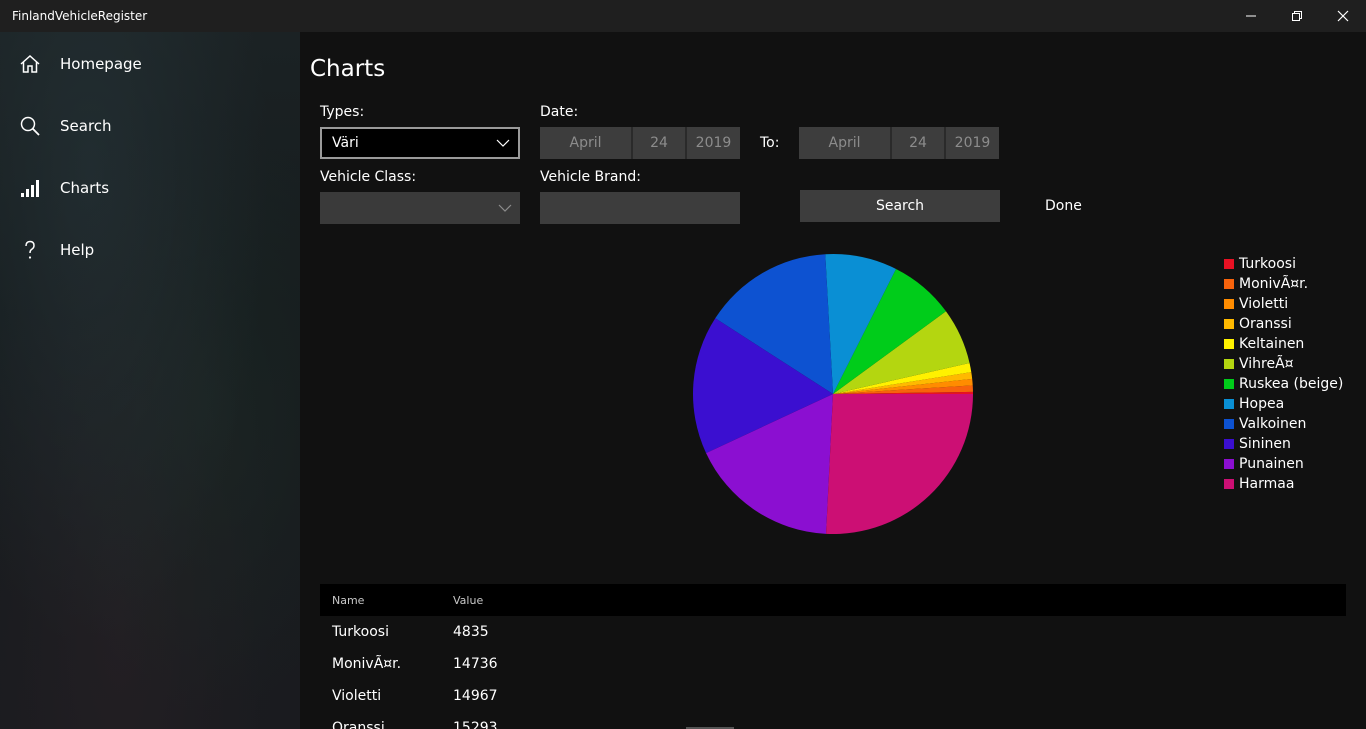 The image size is (1366, 729). What do you see at coordinates (1063, 206) in the screenshot?
I see `status-text: Done` at bounding box center [1063, 206].